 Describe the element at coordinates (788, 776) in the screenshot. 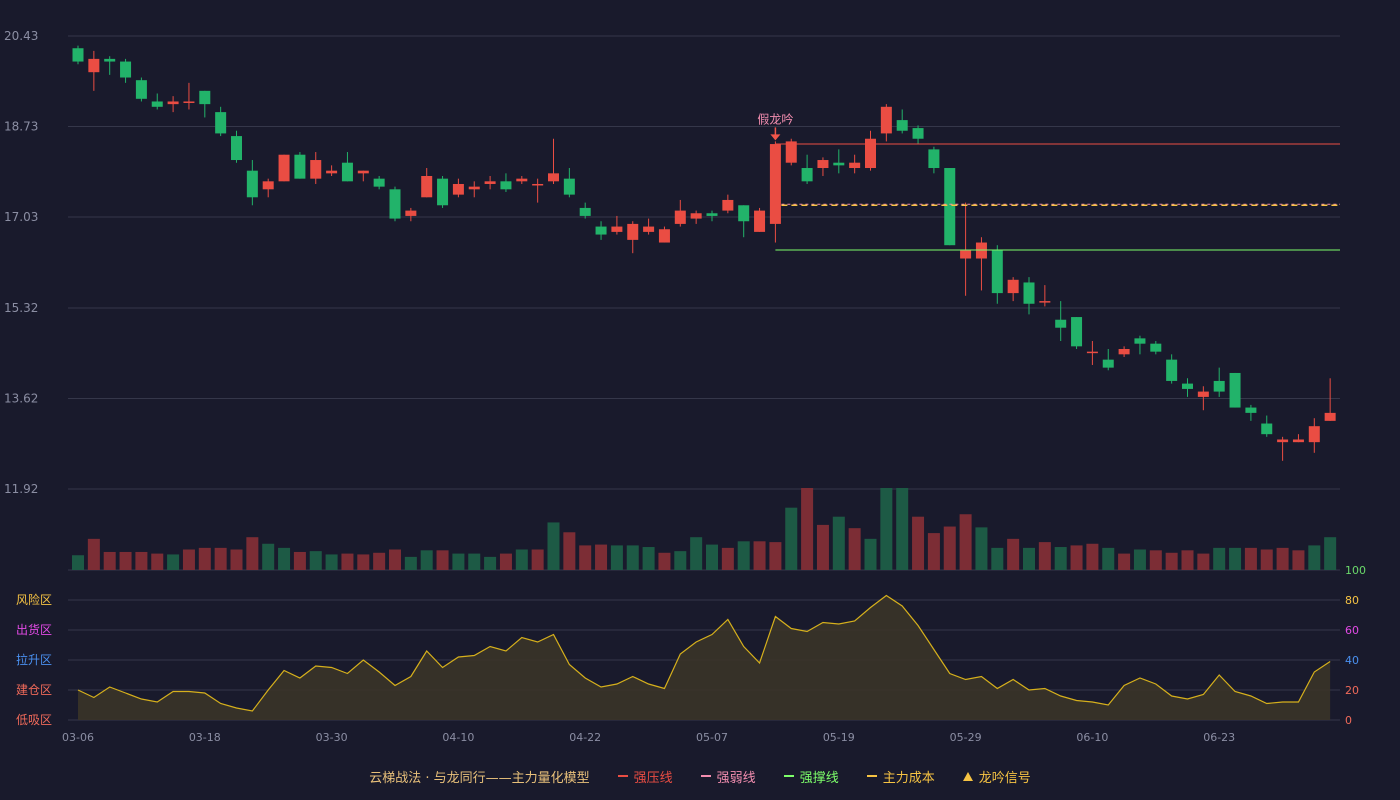

I see `solid-line-icon` at that location.